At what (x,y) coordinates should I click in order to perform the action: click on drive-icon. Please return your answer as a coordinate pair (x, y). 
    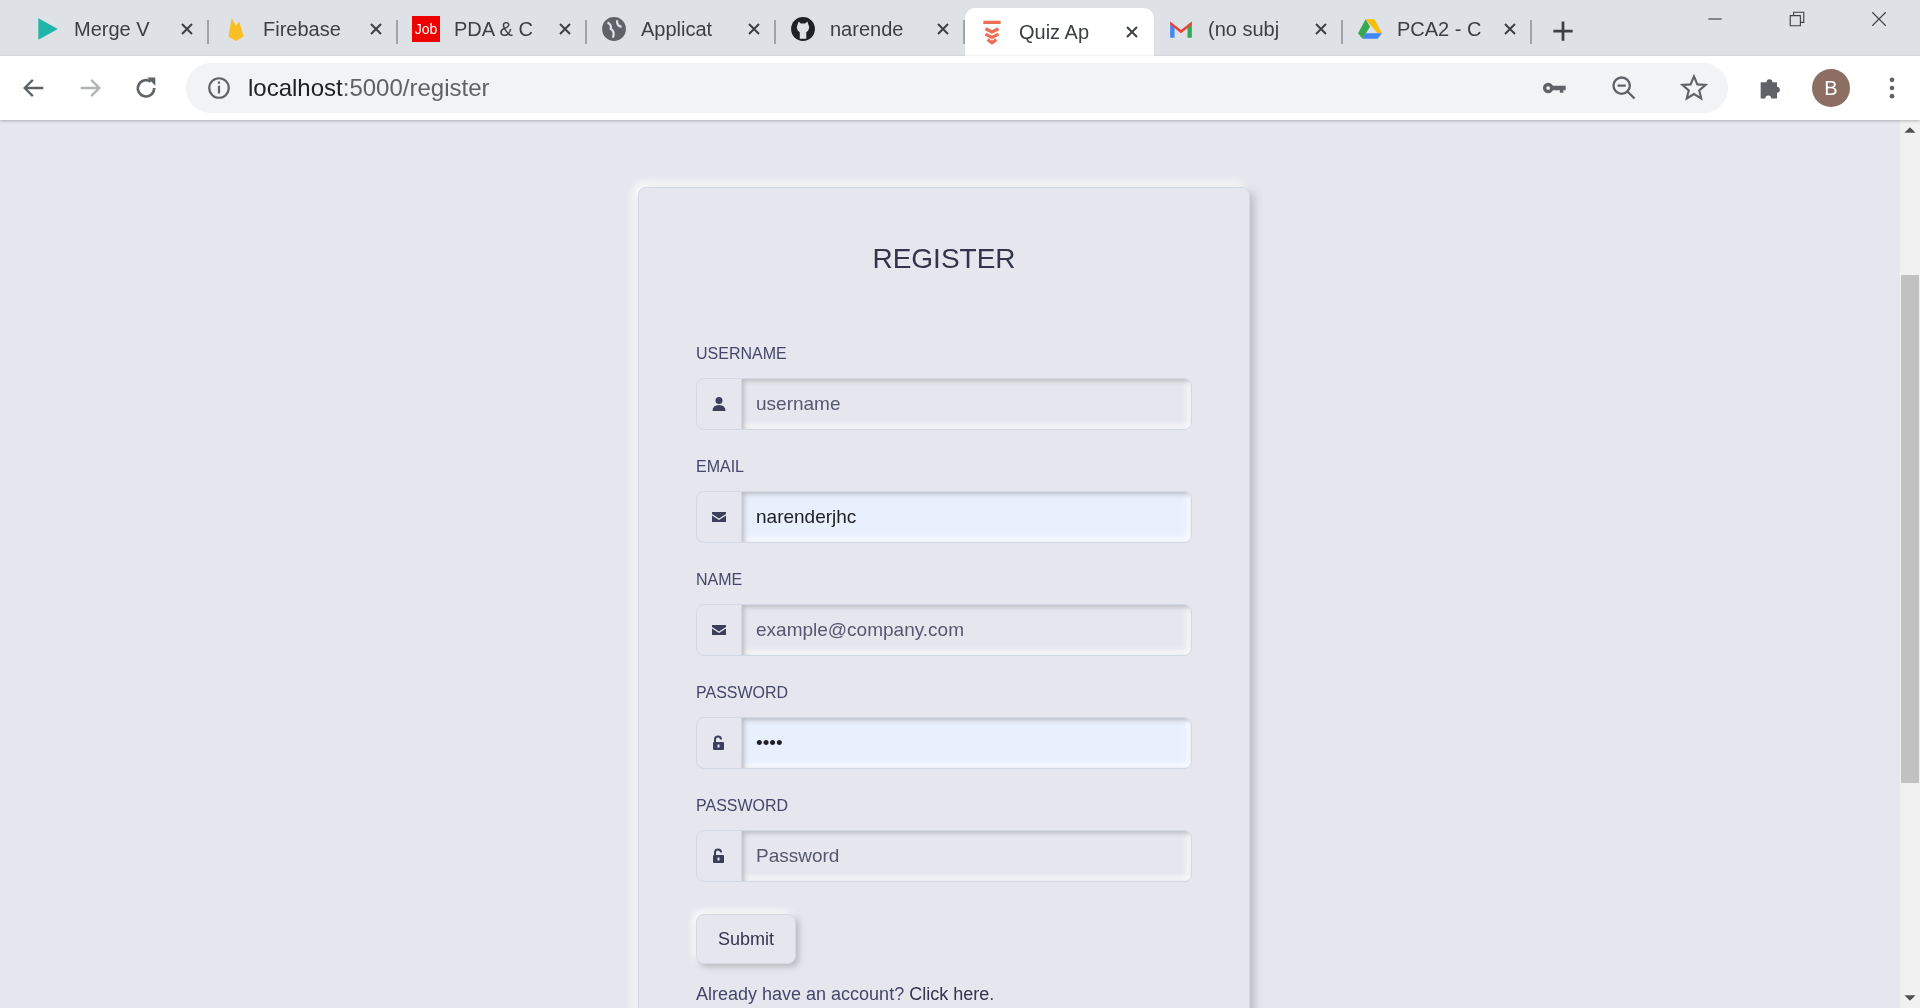
    Looking at the image, I should click on (1370, 29).